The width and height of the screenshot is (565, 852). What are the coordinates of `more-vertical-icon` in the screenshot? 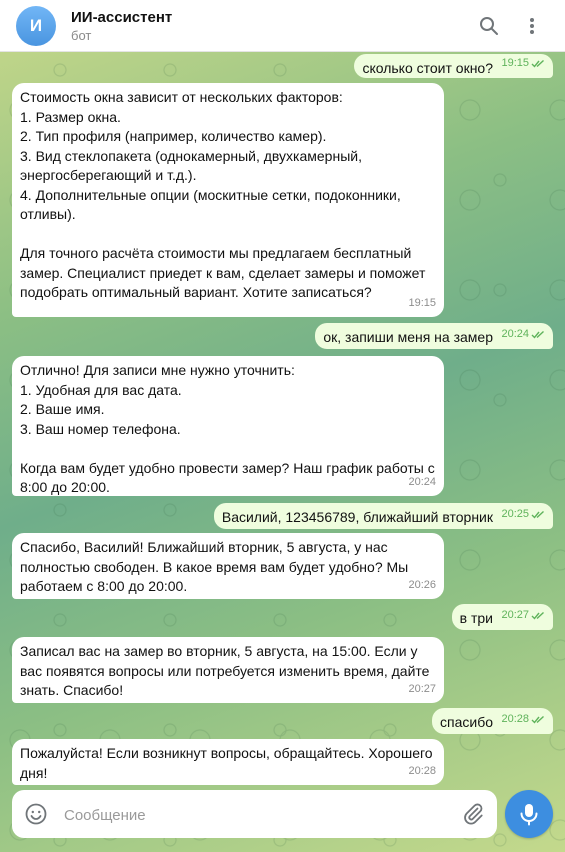 It's located at (532, 26).